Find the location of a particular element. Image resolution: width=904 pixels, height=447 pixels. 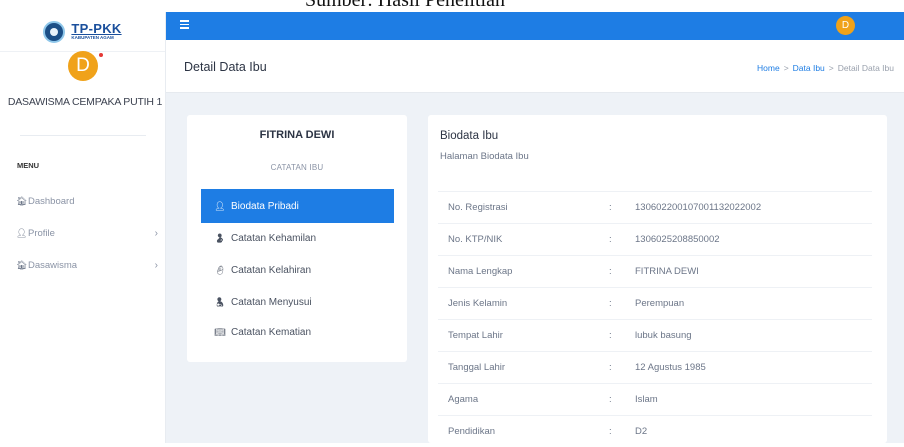

pregnant-icon: 🤰︎ is located at coordinates (220, 237).